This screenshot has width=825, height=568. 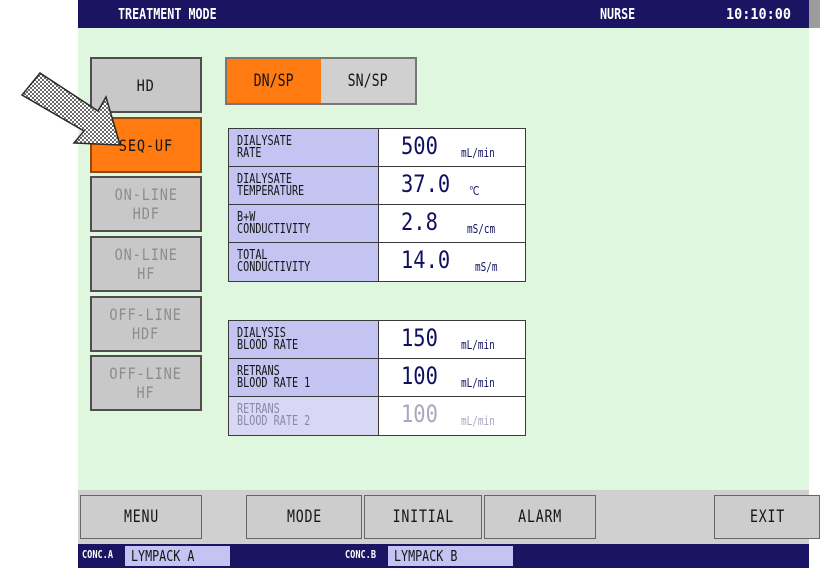 I want to click on mode-button-off-line-hf: OFF-LINE HF, so click(x=146, y=383).